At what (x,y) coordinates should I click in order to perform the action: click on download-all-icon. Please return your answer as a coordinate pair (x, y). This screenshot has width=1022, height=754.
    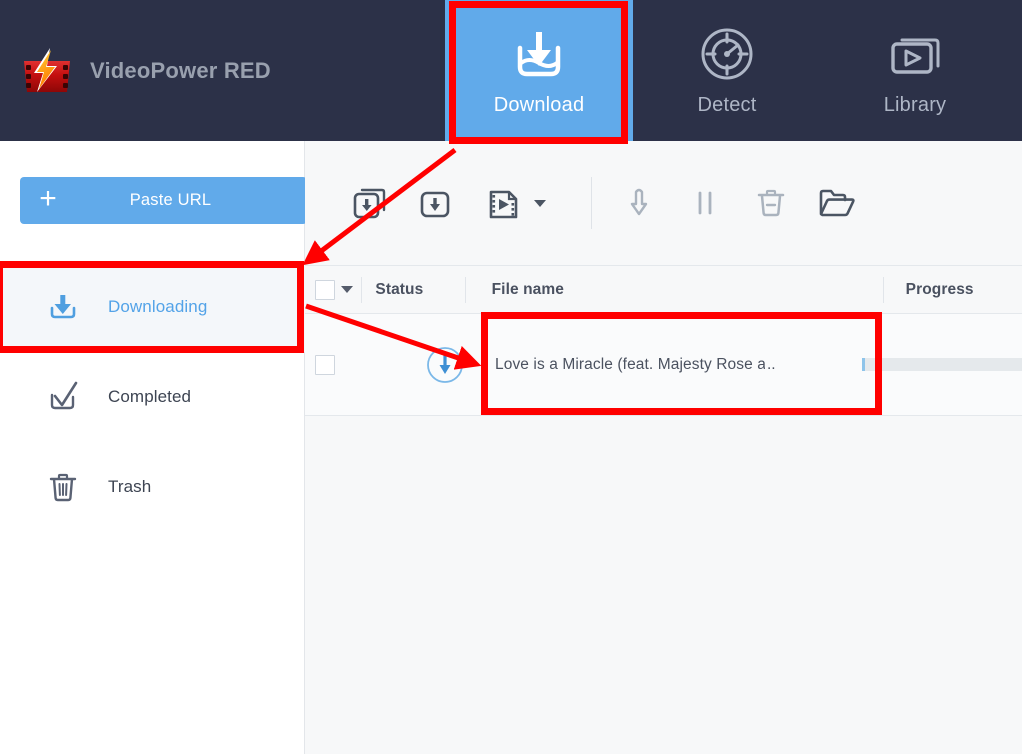
    Looking at the image, I should click on (369, 203).